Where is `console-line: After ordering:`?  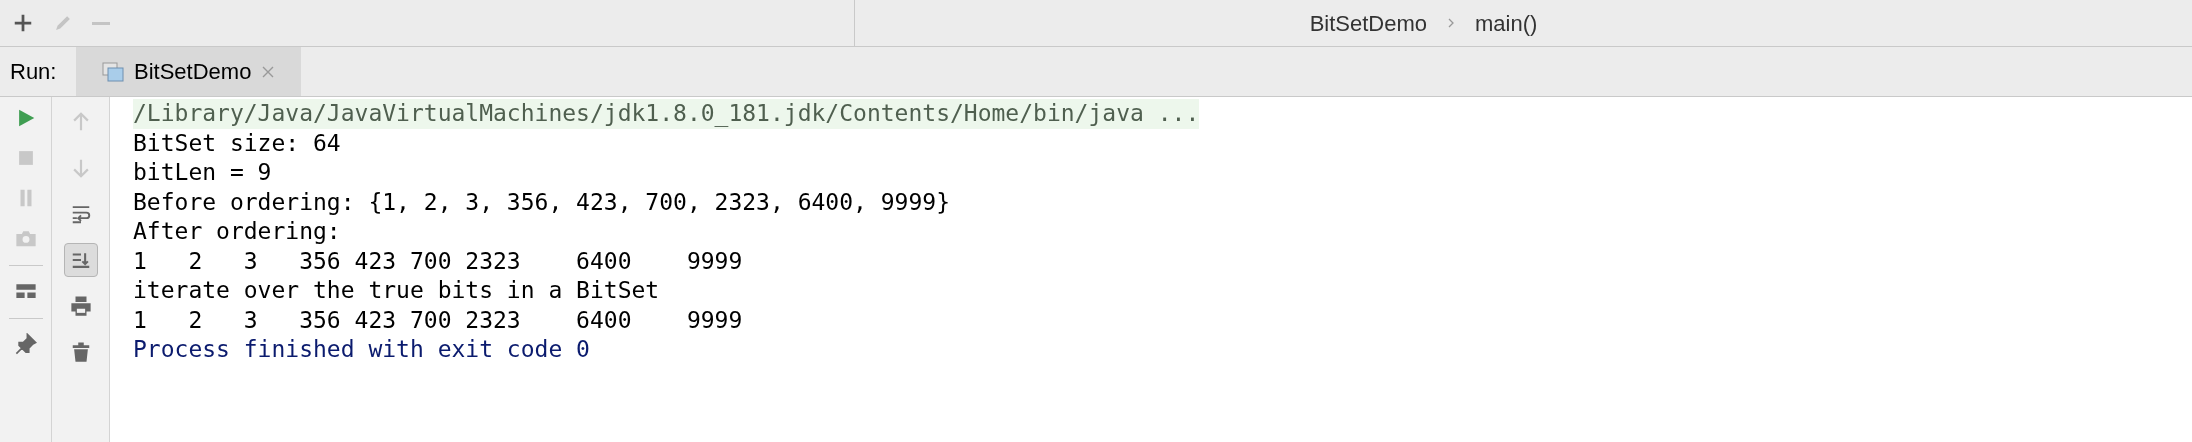
console-line: After ordering: is located at coordinates (237, 231).